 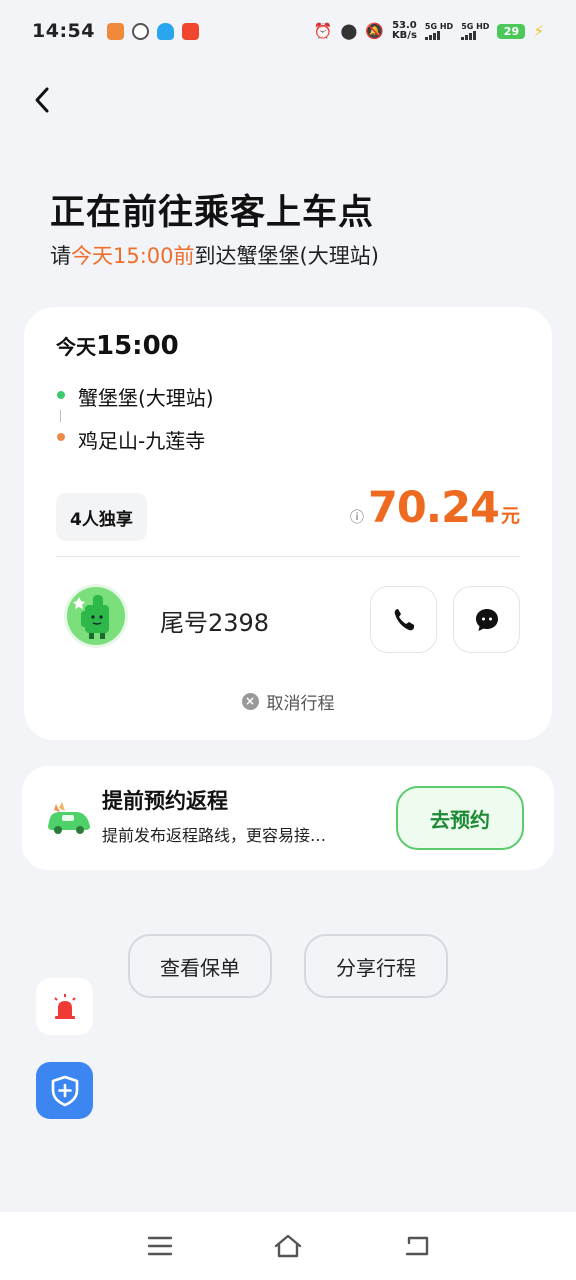 What do you see at coordinates (200, 966) in the screenshot?
I see `view-policy-button: 查看保单` at bounding box center [200, 966].